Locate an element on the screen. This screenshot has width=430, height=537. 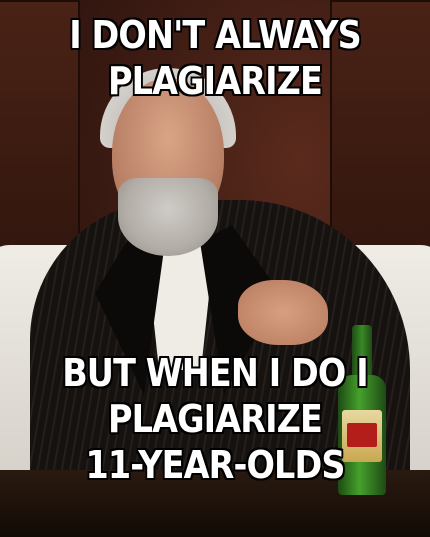
top-caption-line-2: PLAGIARIZE is located at coordinates (215, 81).